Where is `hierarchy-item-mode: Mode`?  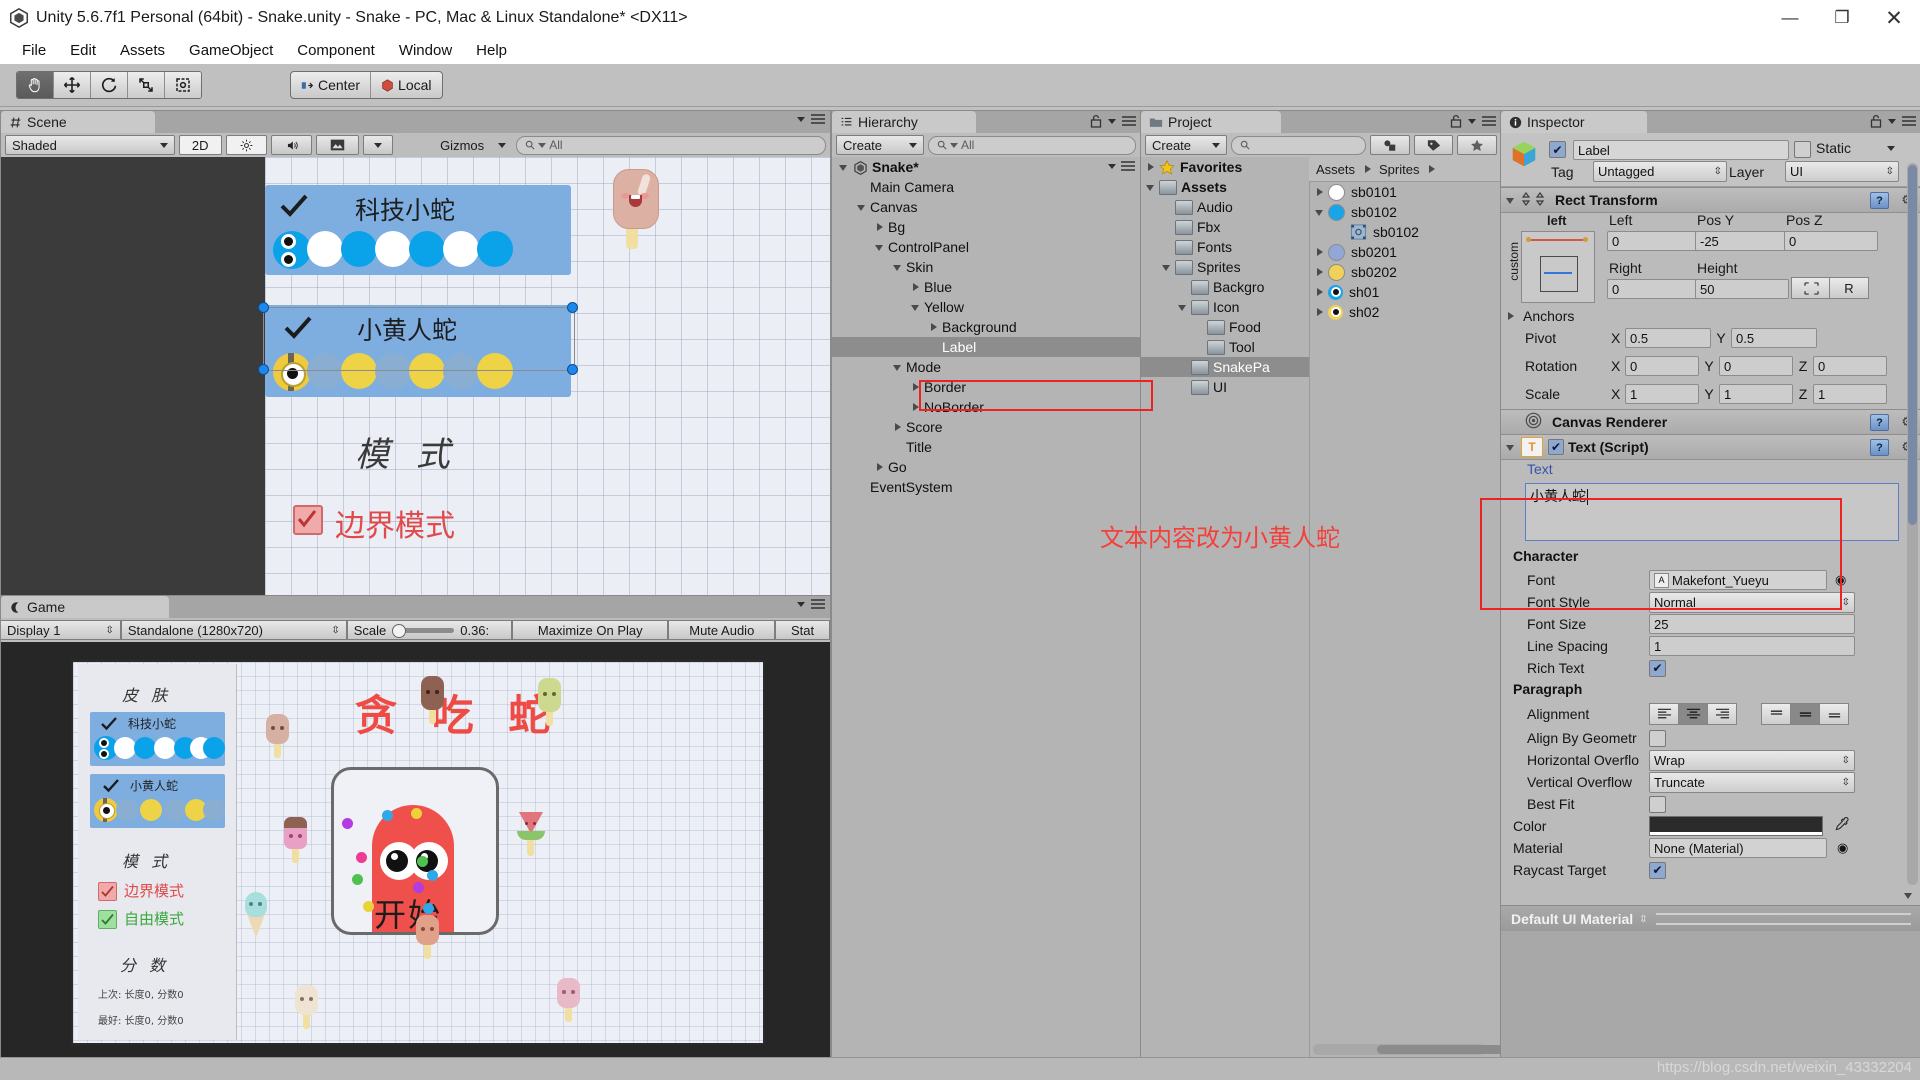 hierarchy-item-mode: Mode is located at coordinates (986, 367).